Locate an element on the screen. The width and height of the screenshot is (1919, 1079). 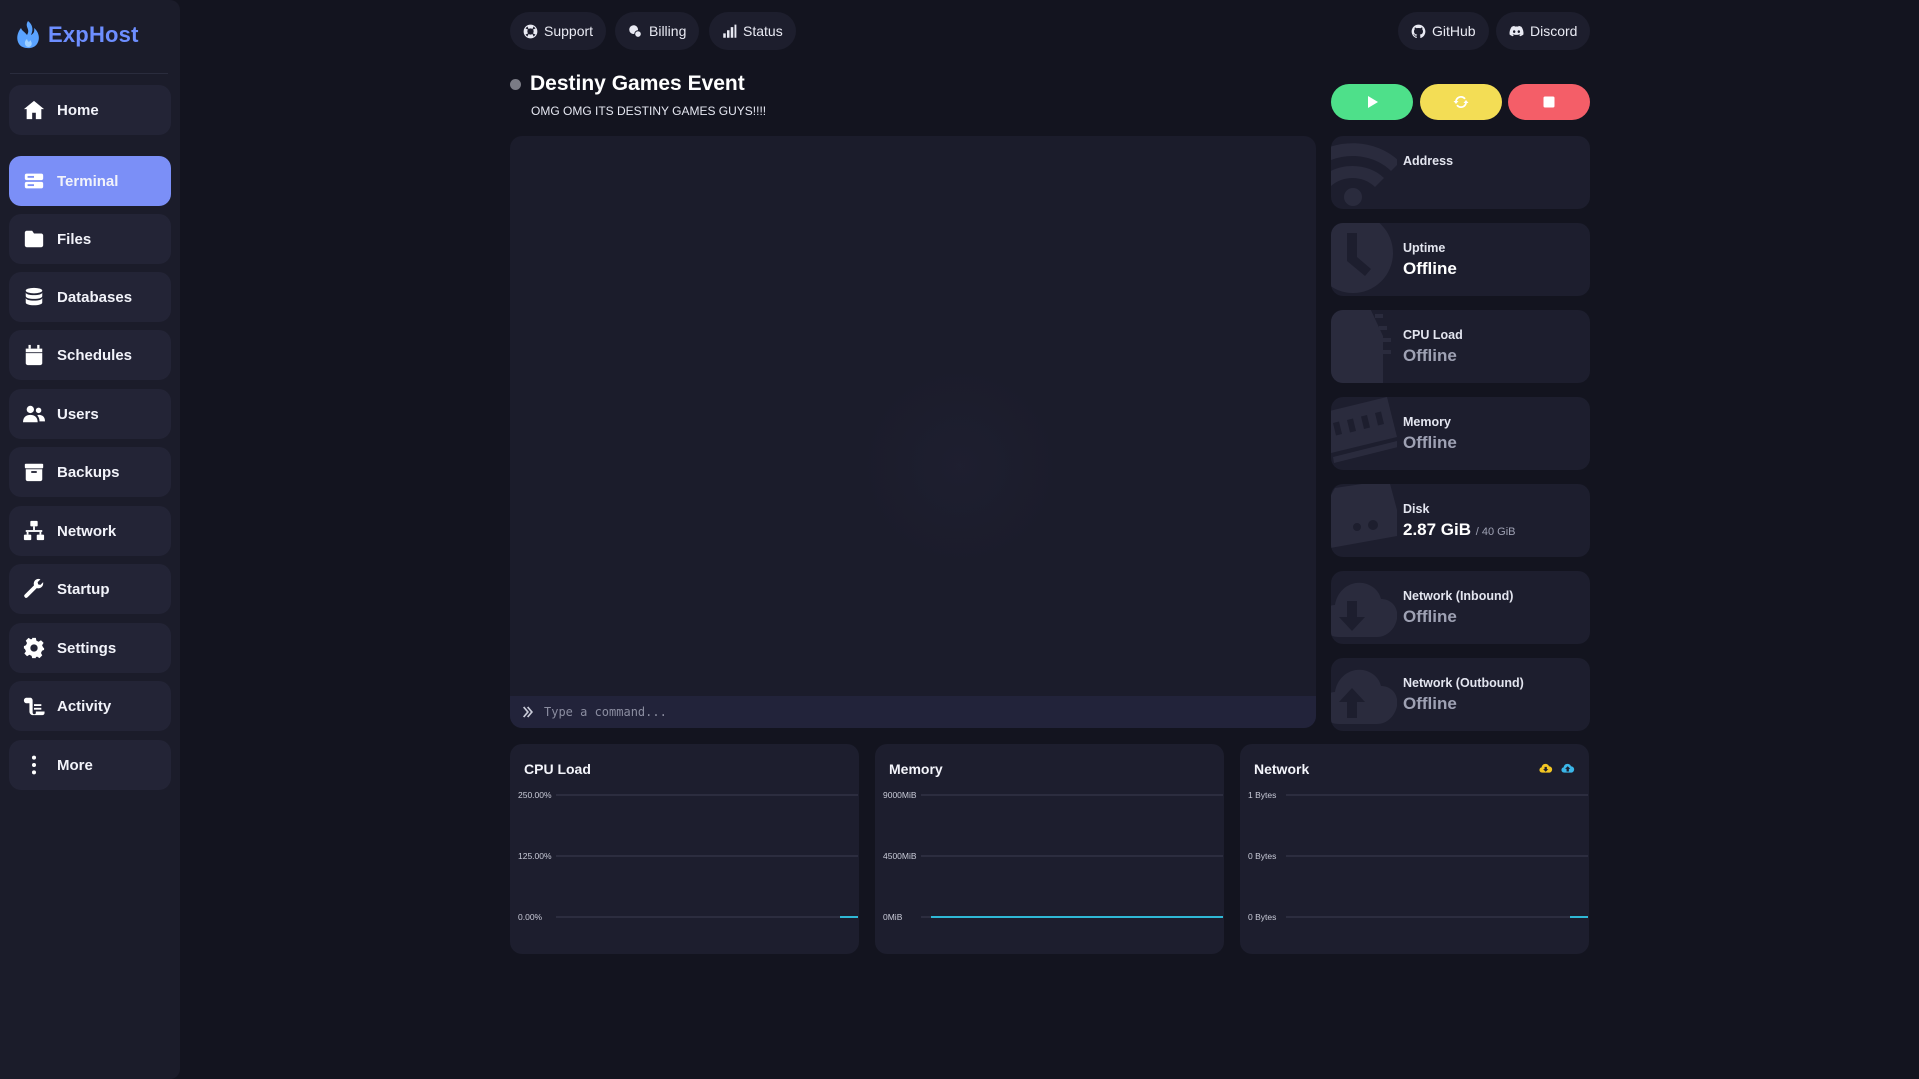
flame-logo-icon is located at coordinates (28, 35).